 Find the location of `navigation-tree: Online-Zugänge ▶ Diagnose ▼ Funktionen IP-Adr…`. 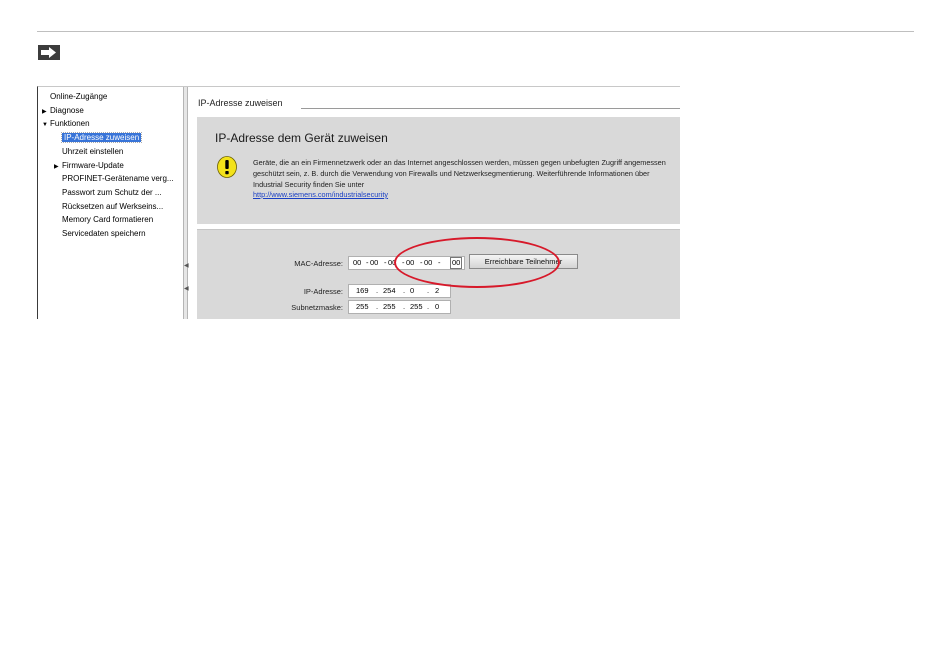

navigation-tree: Online-Zugänge ▶ Diagnose ▼ Funktionen IP-Adr… is located at coordinates (110, 203).